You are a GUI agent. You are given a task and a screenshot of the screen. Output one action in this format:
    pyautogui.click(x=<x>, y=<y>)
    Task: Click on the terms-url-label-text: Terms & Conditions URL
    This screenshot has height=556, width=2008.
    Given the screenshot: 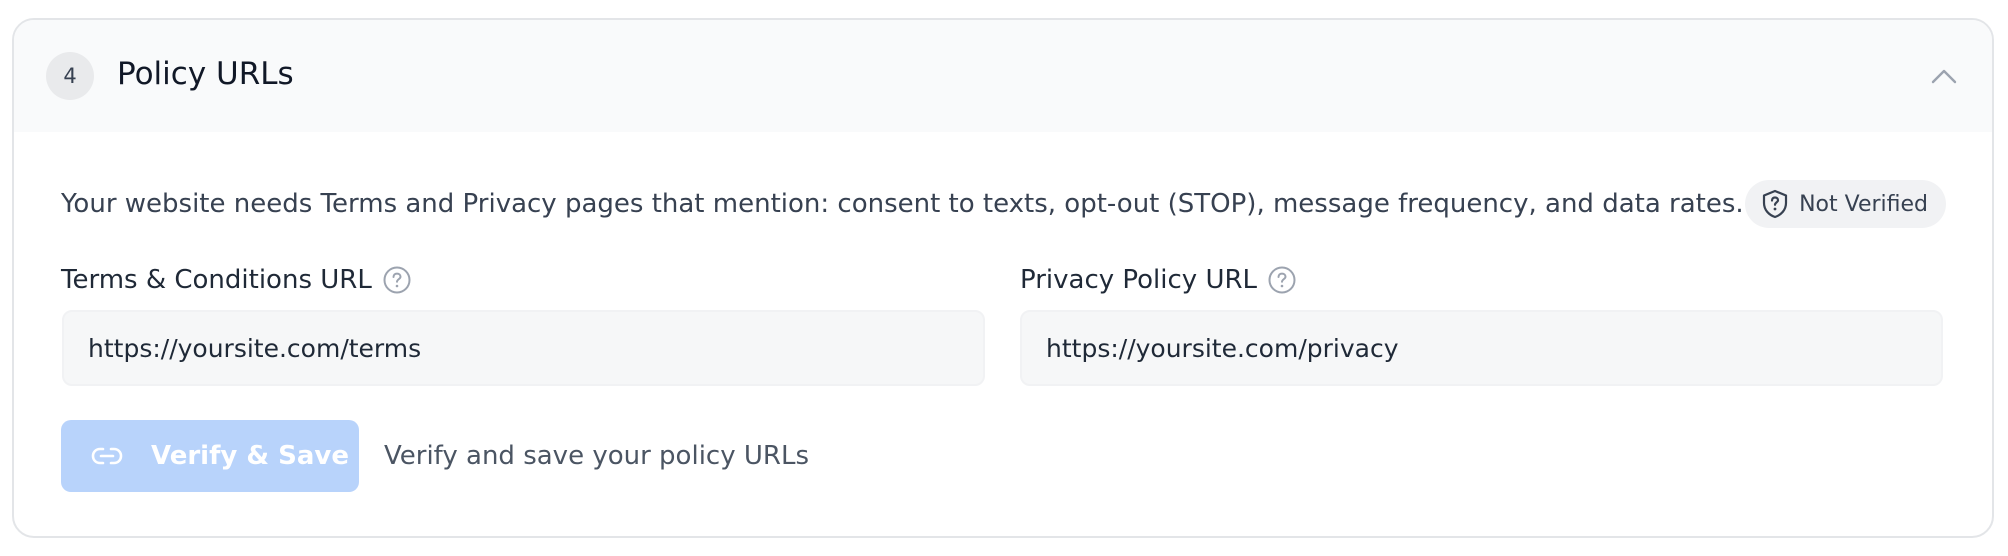 What is the action you would take?
    pyautogui.click(x=216, y=280)
    